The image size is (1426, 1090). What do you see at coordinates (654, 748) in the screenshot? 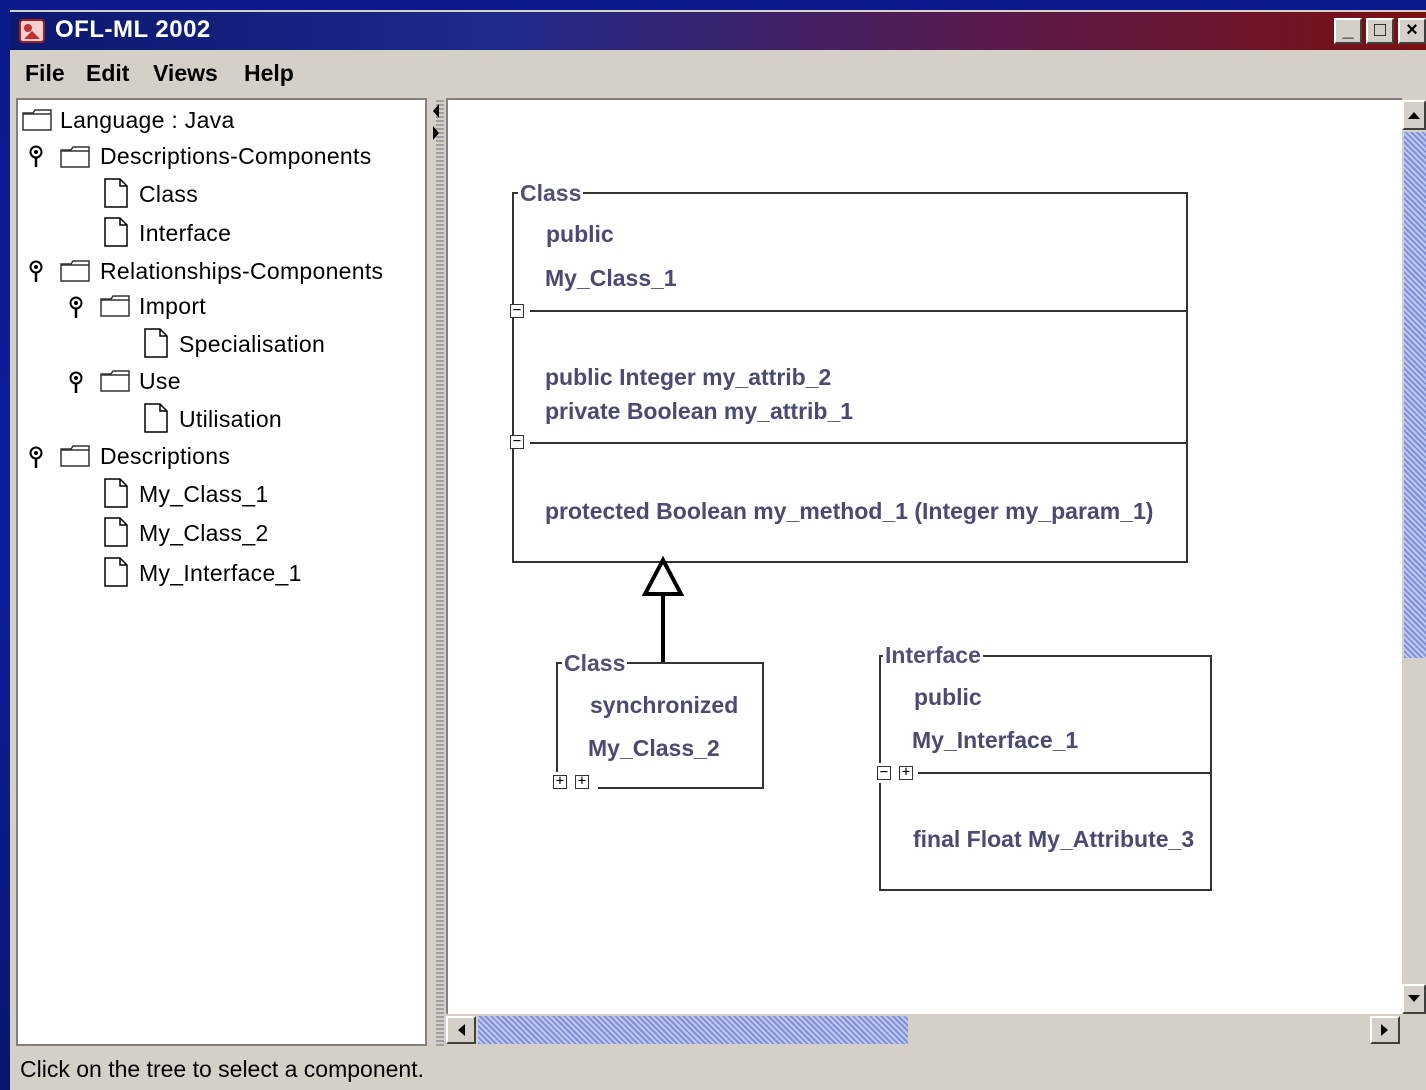
I see `class-name: My_Class_2` at bounding box center [654, 748].